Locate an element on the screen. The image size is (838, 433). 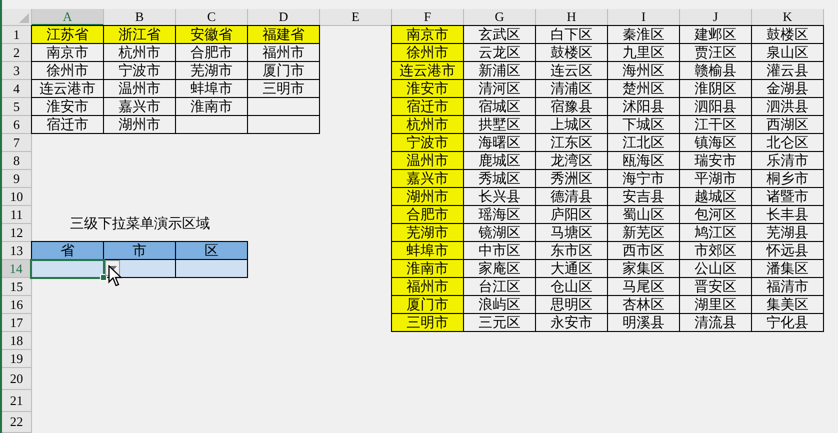
row-header: 6 is located at coordinates (17, 125).